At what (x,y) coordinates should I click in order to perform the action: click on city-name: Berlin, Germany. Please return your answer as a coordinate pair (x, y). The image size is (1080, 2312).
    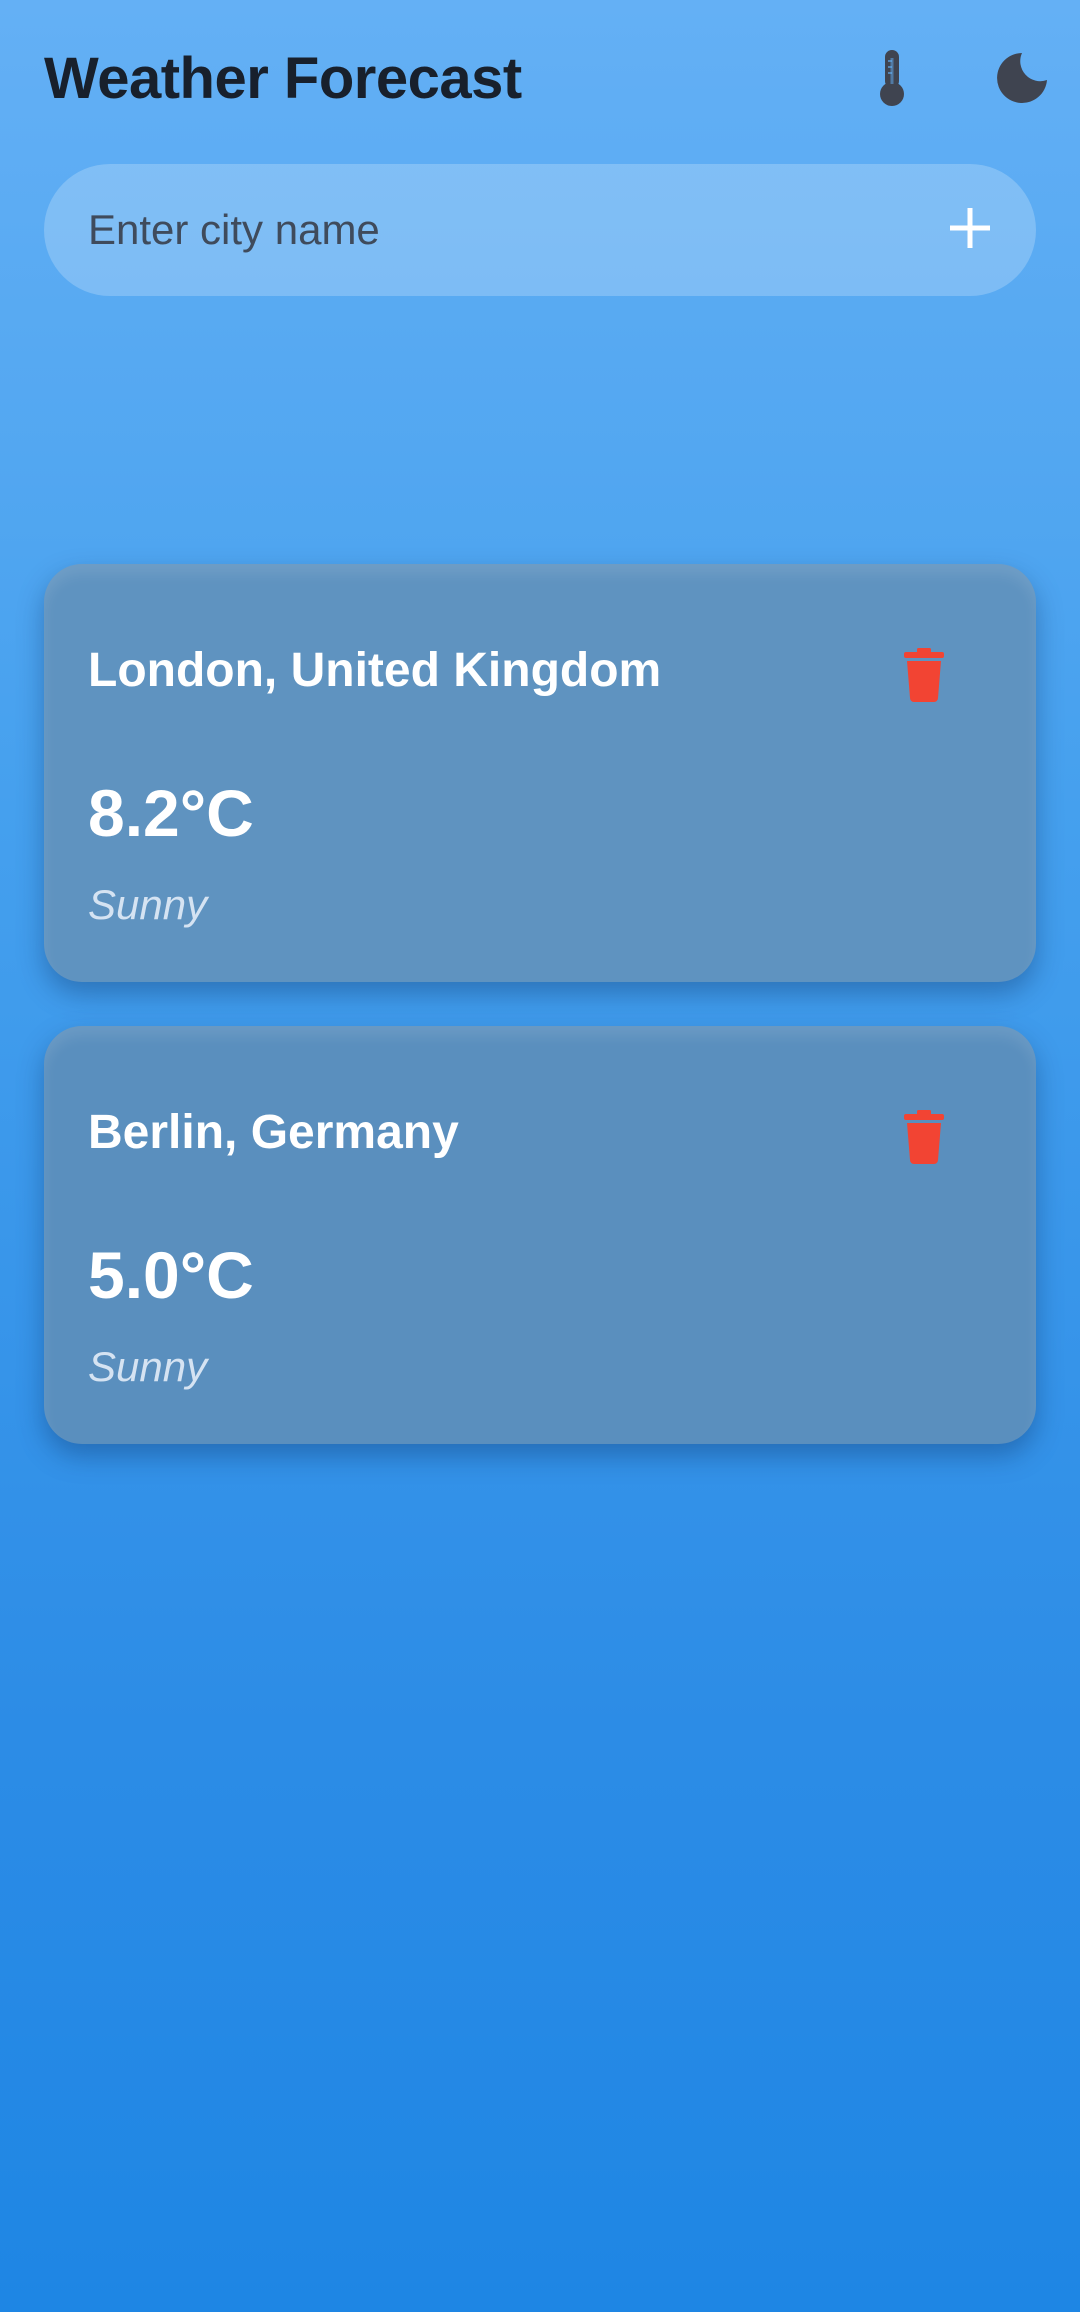
    Looking at the image, I should click on (273, 1132).